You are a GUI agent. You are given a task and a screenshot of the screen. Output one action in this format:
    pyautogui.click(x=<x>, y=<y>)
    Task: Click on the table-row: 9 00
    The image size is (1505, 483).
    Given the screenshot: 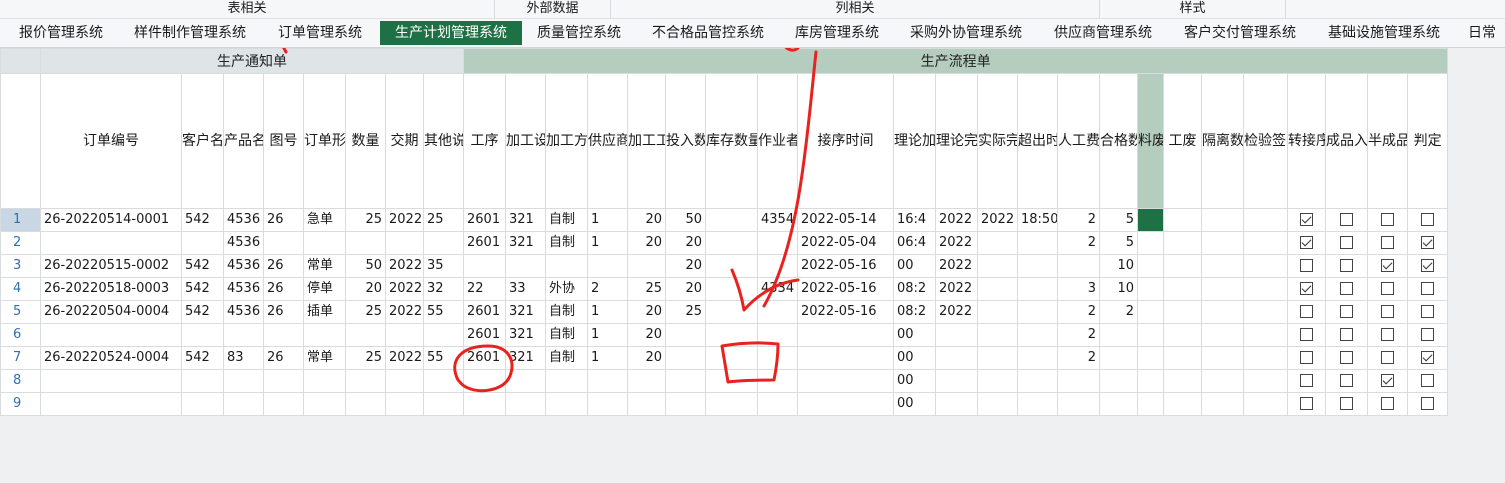 What is the action you would take?
    pyautogui.click(x=724, y=404)
    